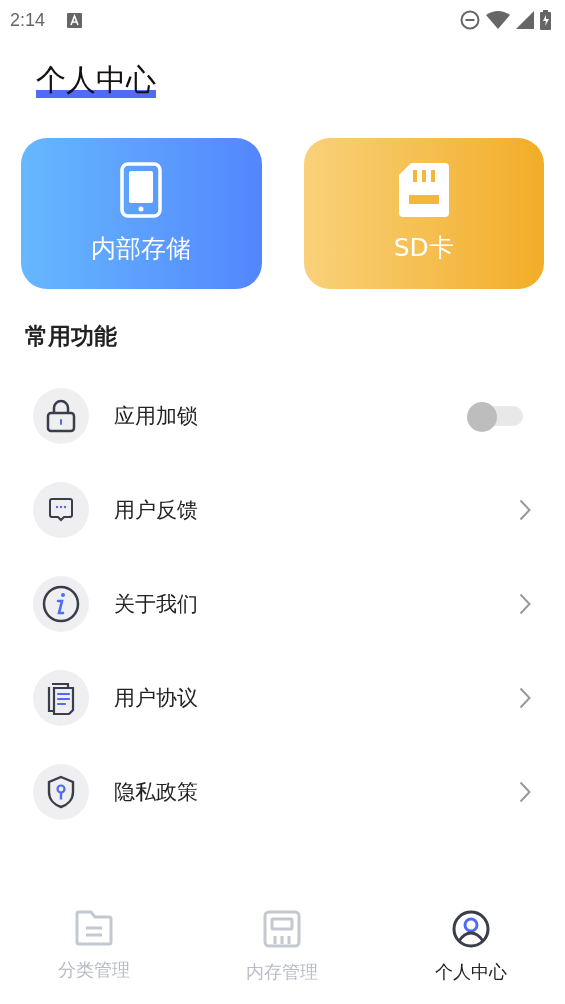 This screenshot has width=565, height=1004. I want to click on section-title: 常用功能, so click(71, 336).